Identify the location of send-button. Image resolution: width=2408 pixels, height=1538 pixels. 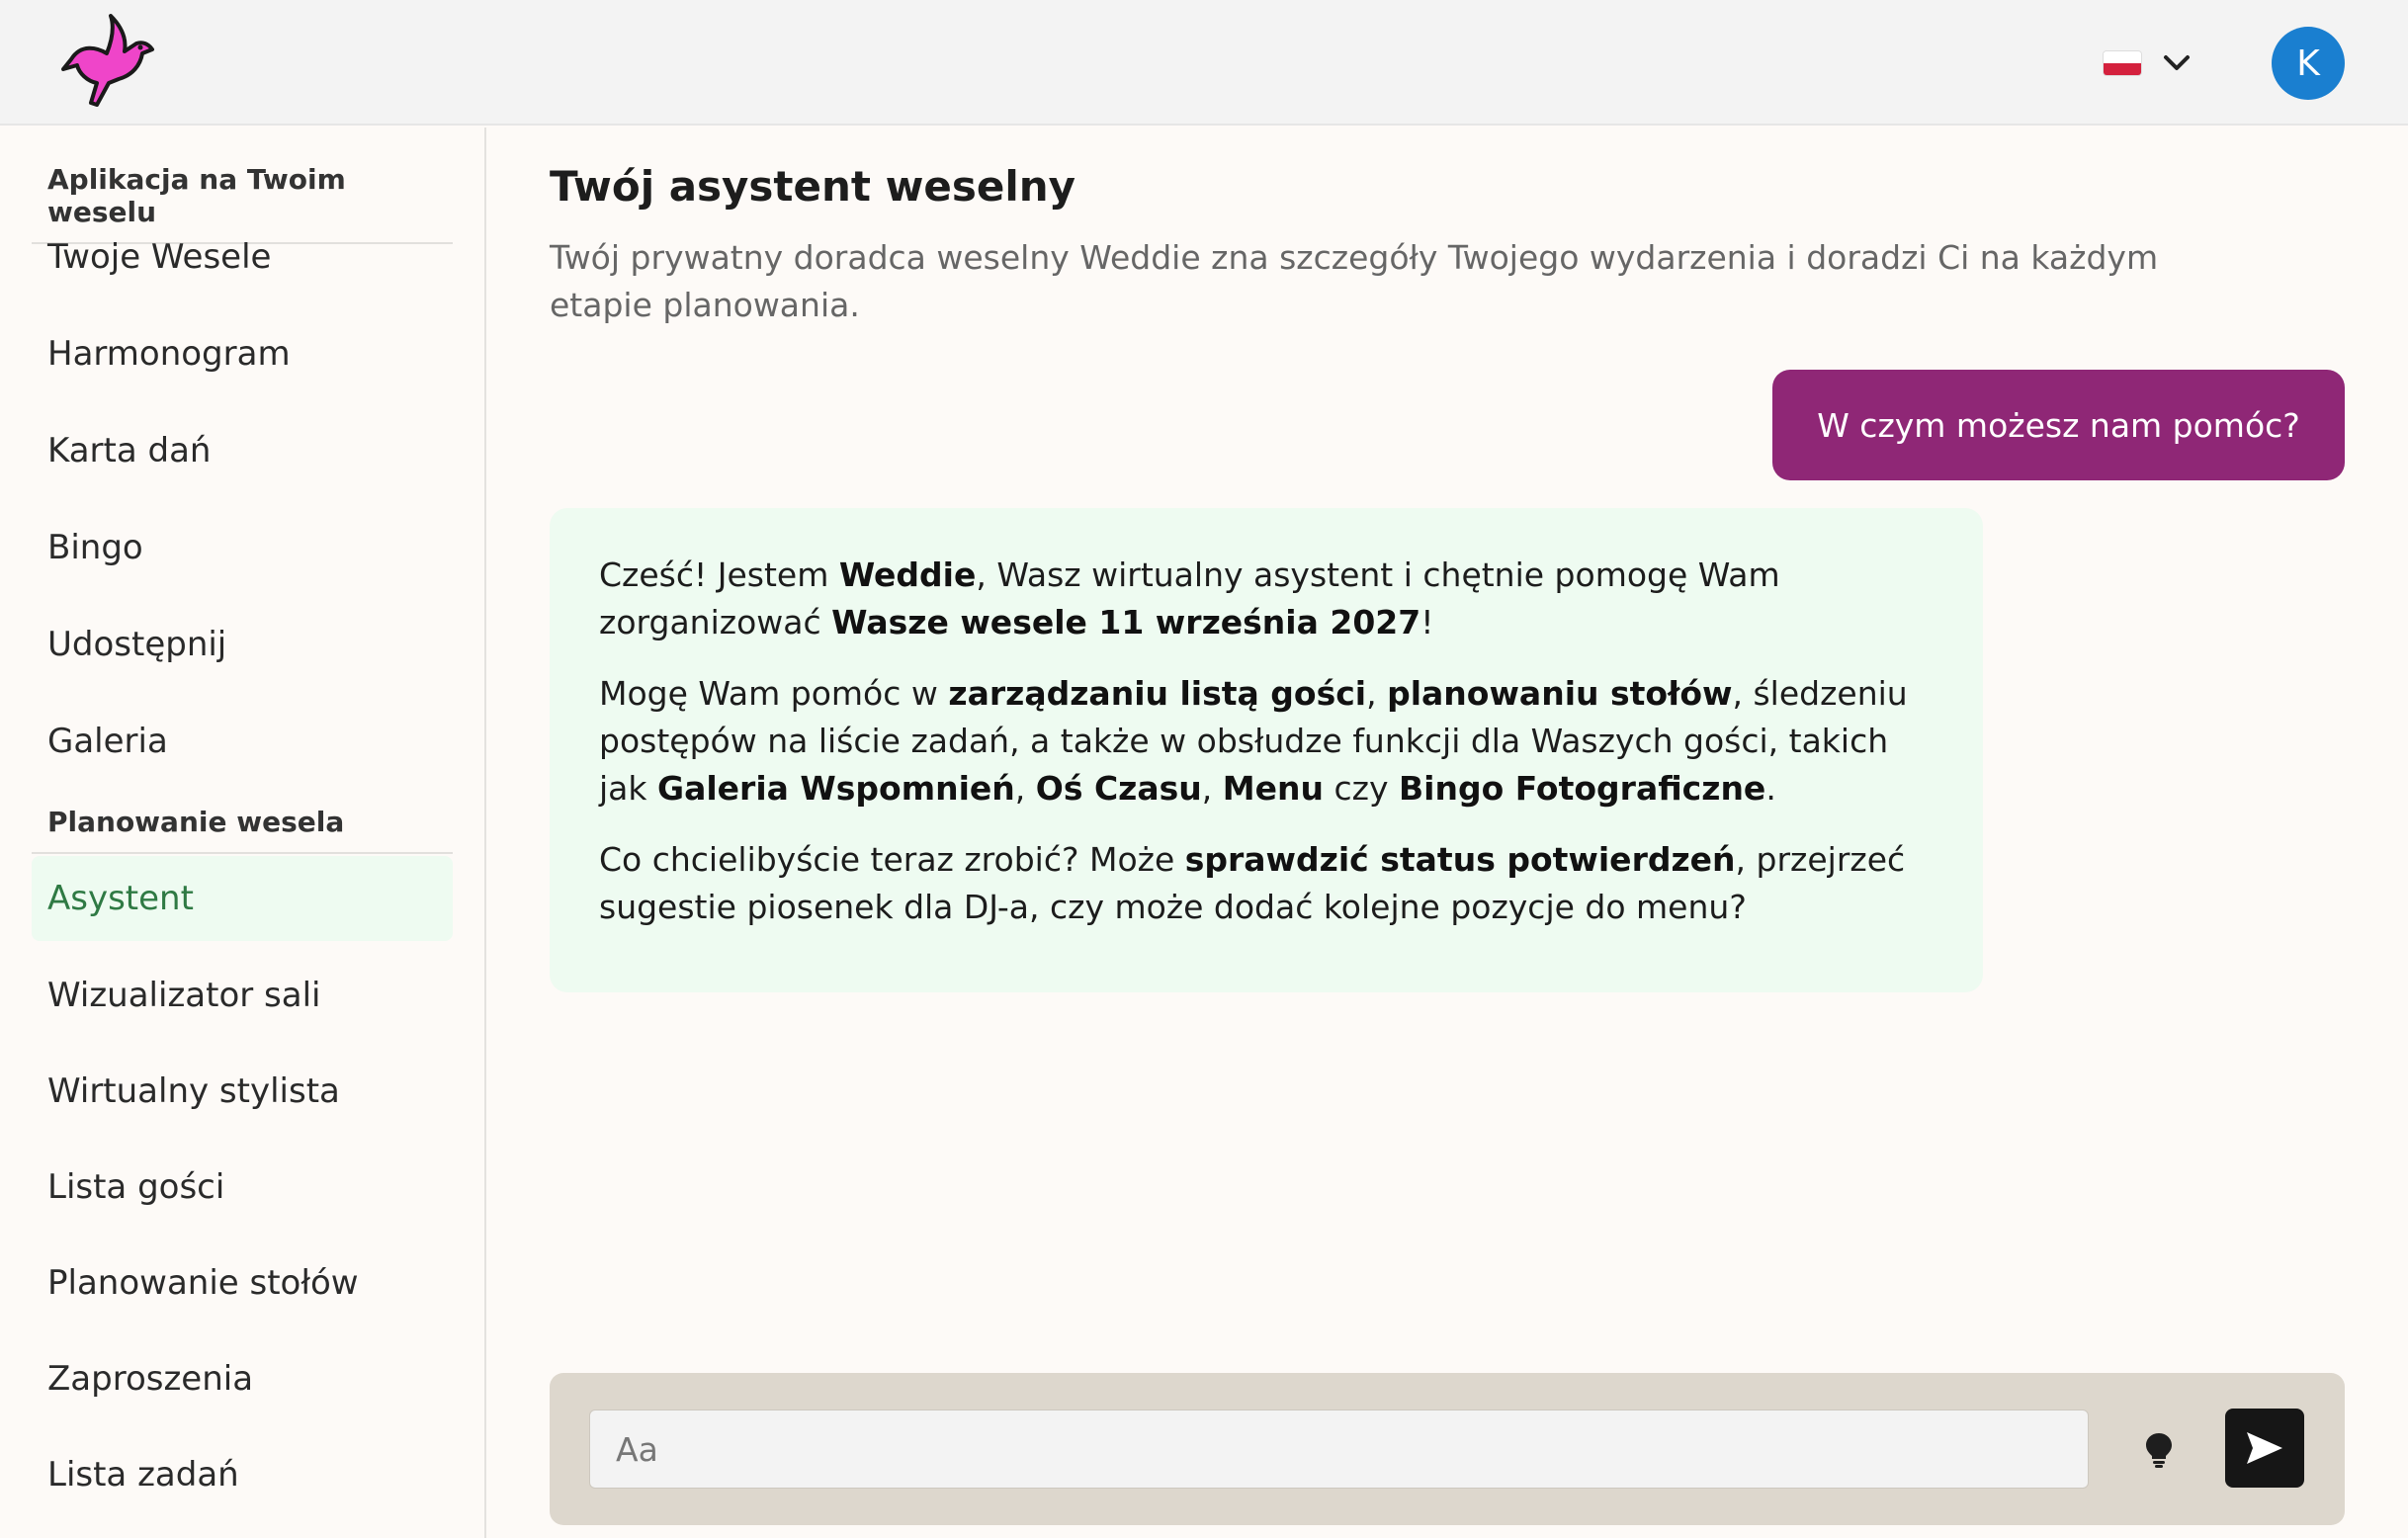
(2264, 1448).